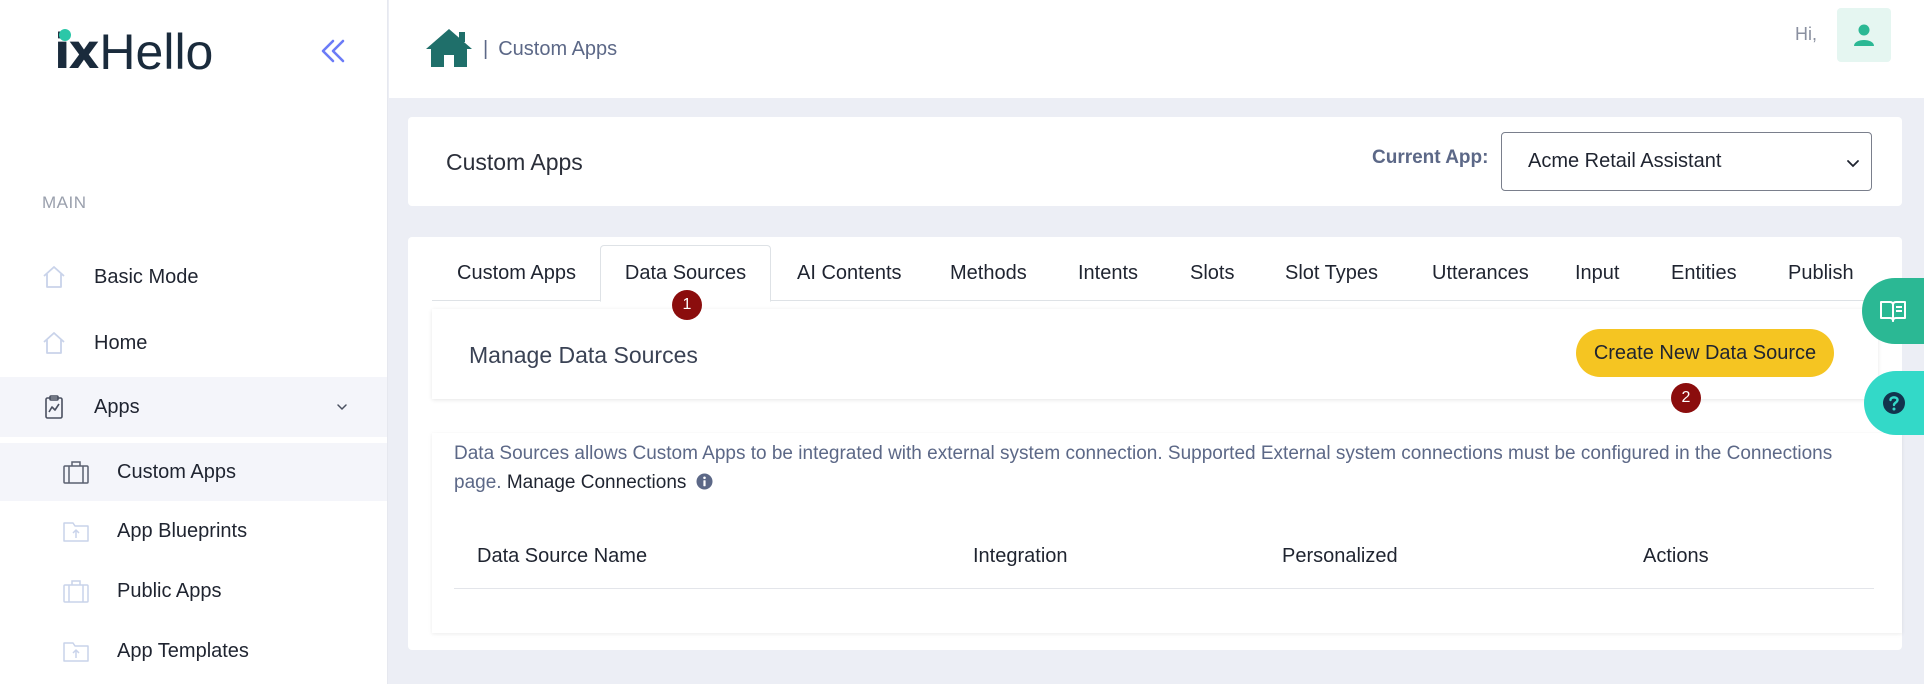 This screenshot has width=1924, height=684. I want to click on book-icon, so click(1893, 311).